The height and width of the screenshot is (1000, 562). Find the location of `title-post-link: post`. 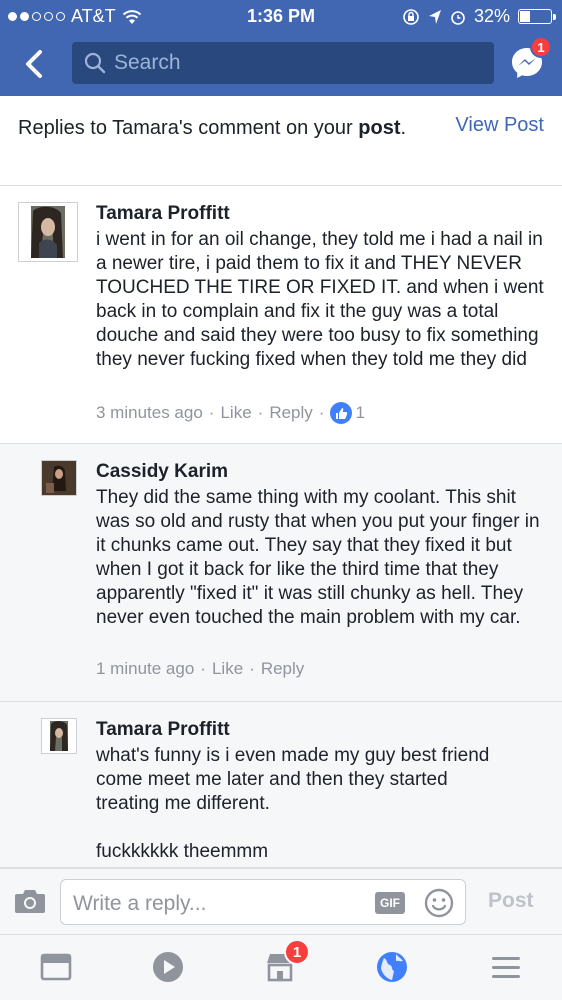

title-post-link: post is located at coordinates (379, 128).